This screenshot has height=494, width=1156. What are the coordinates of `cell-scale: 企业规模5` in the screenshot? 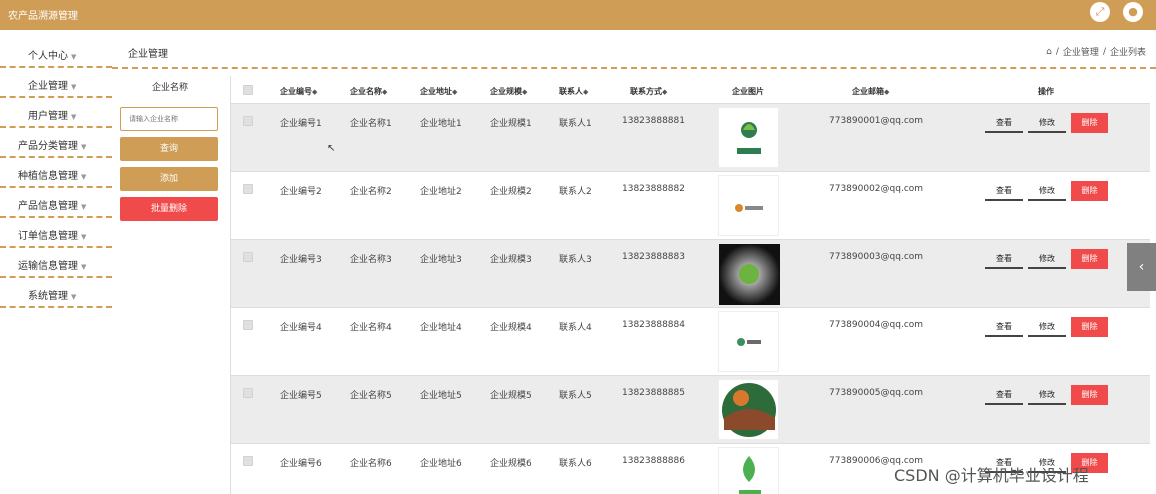 It's located at (511, 396).